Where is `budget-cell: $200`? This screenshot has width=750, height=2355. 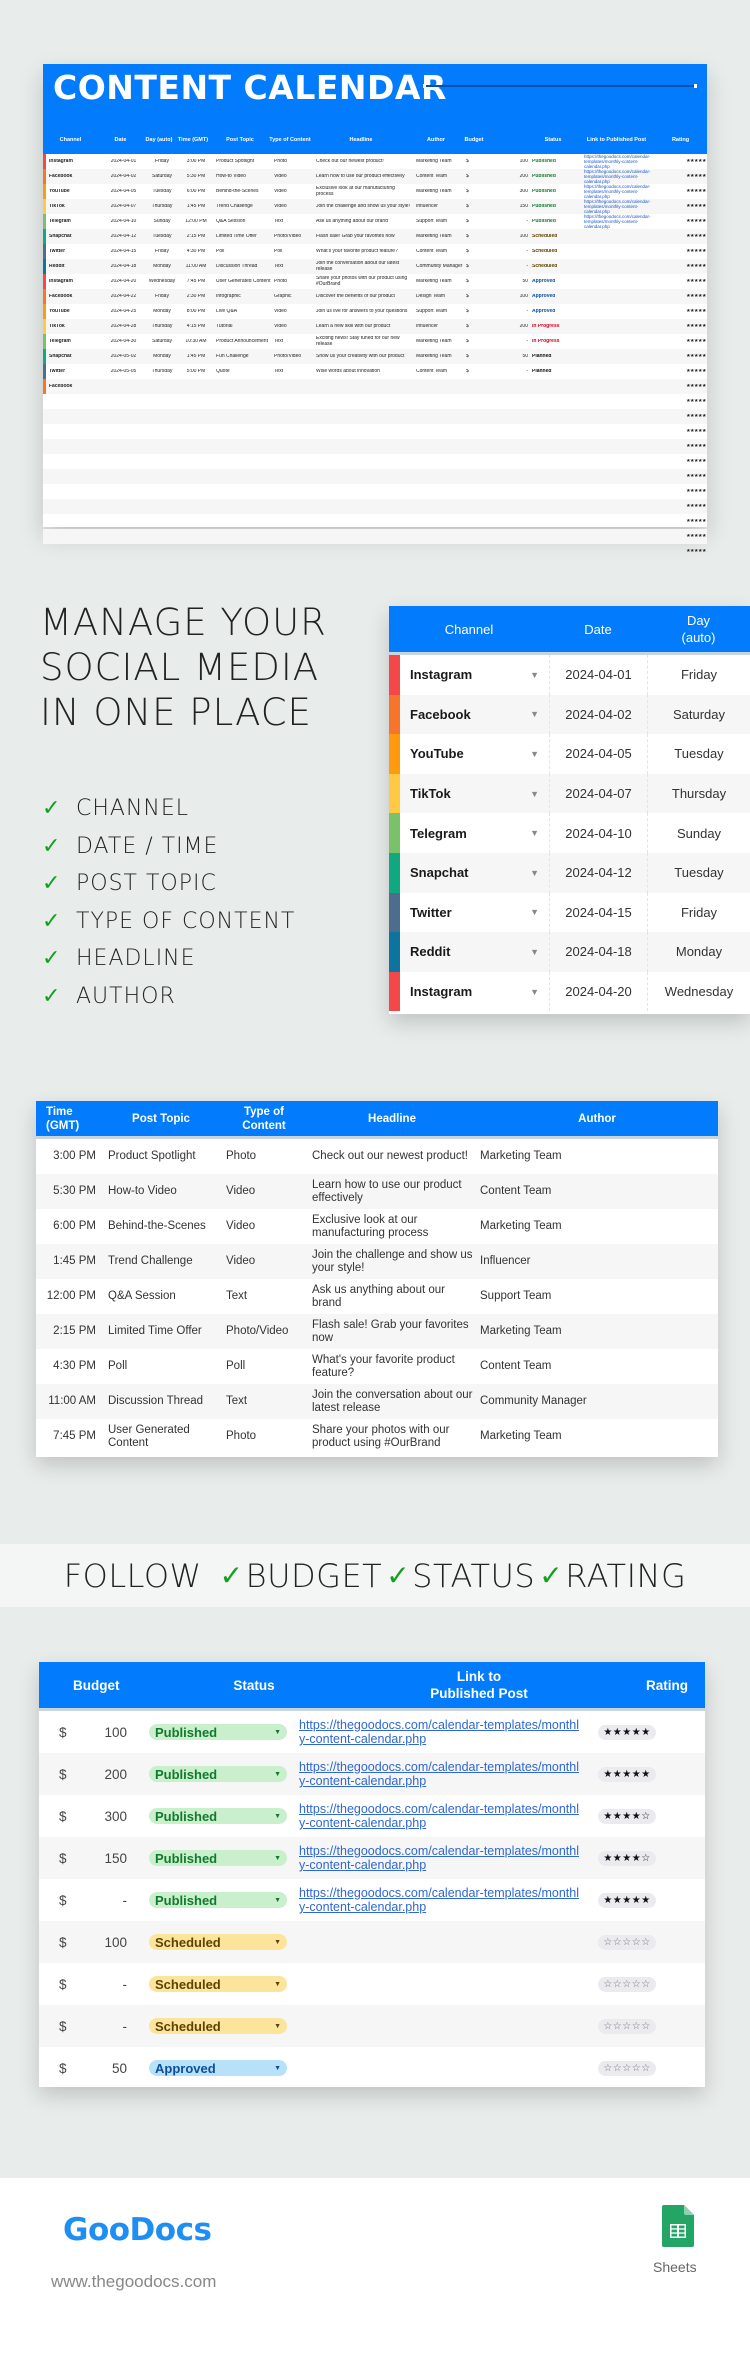
budget-cell: $200 is located at coordinates (89, 1774).